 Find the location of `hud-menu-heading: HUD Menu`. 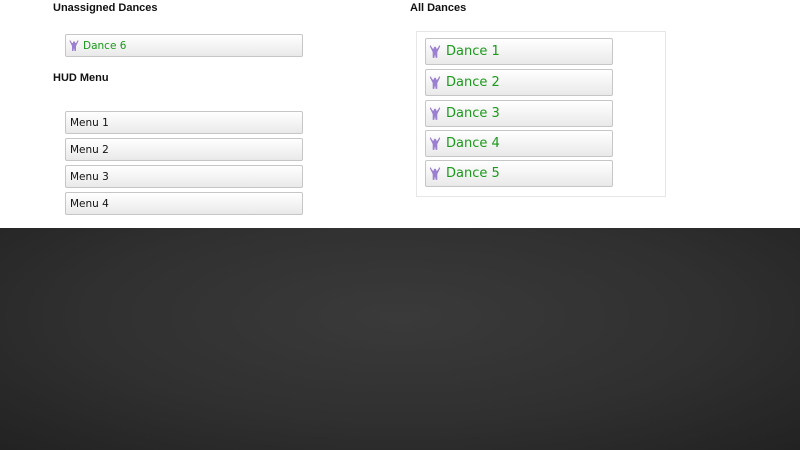

hud-menu-heading: HUD Menu is located at coordinates (81, 78).